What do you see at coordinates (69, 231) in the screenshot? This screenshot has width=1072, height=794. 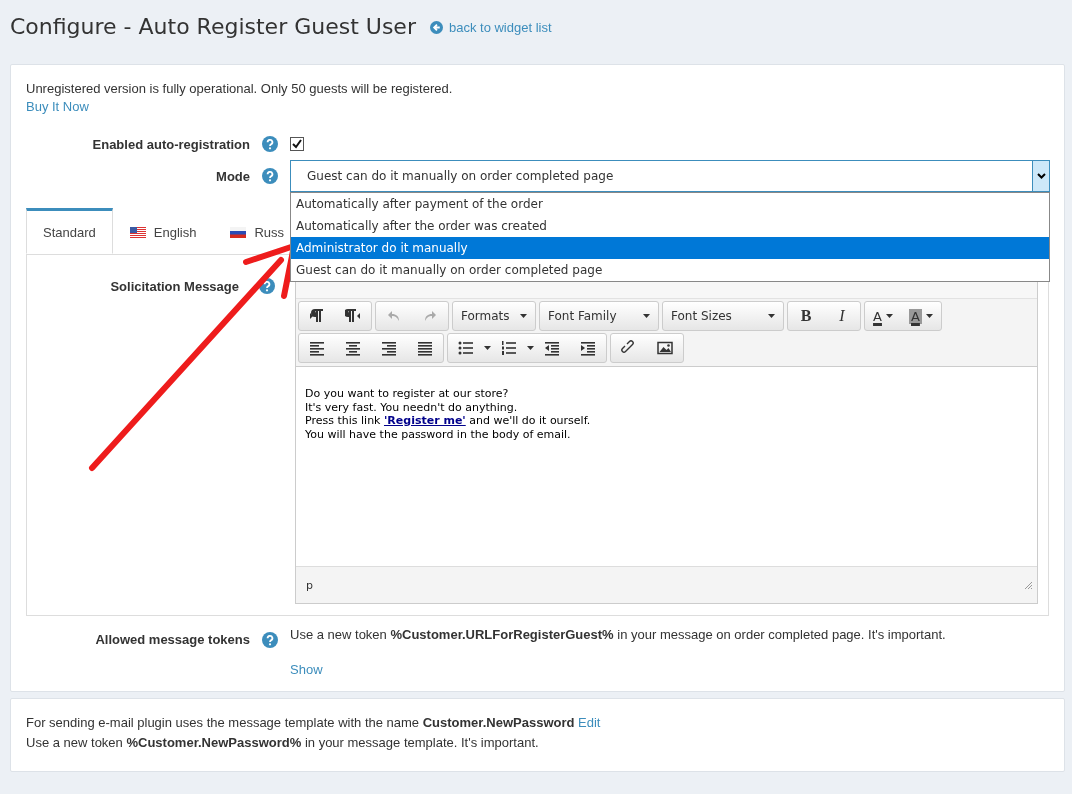 I see `language-tab: Standard` at bounding box center [69, 231].